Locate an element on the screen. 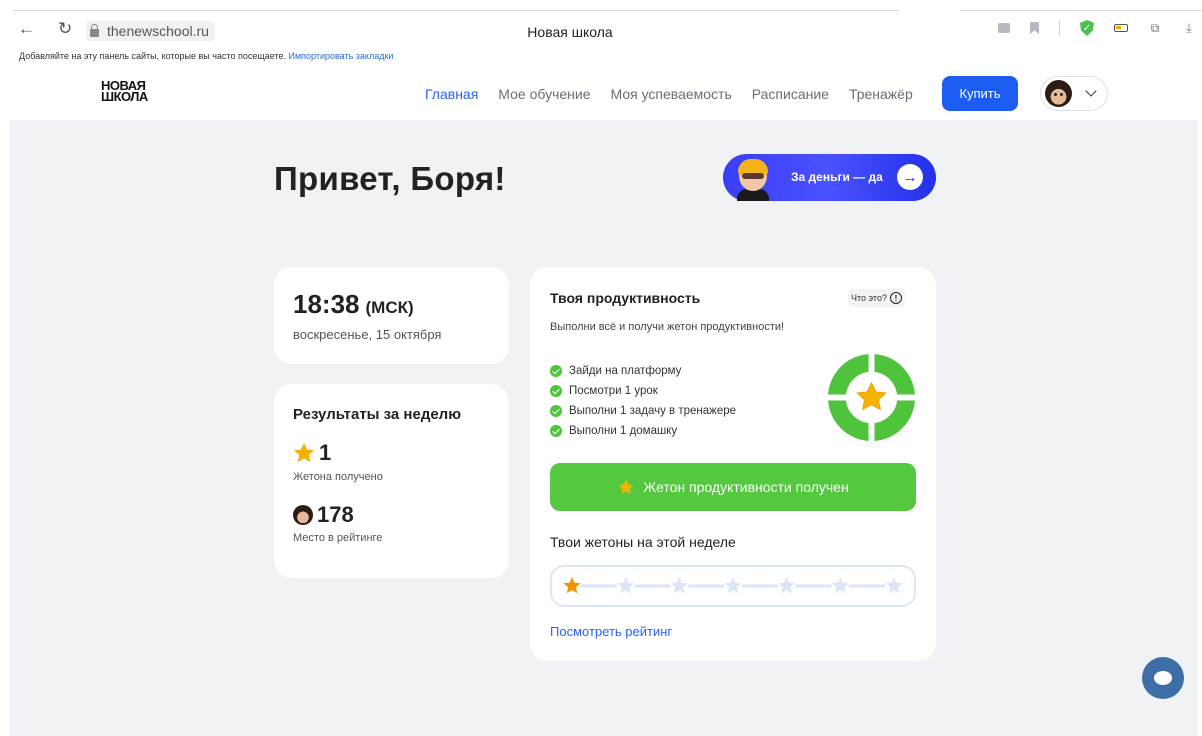 The width and height of the screenshot is (1202, 736). battery-icon is located at coordinates (1121, 28).